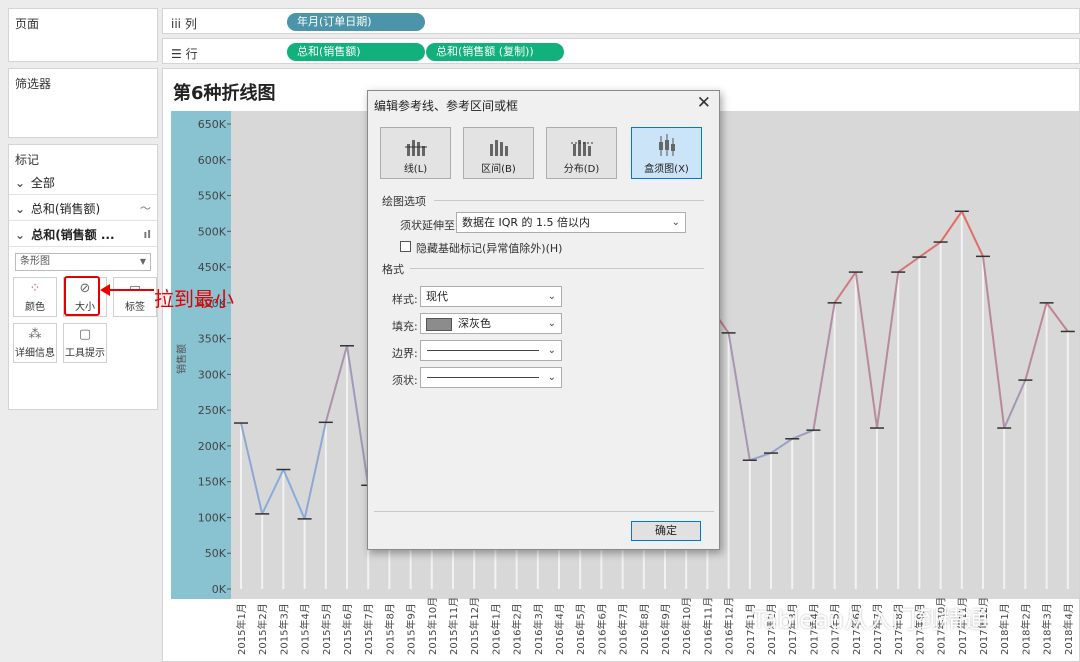 This screenshot has height=662, width=1080. I want to click on marks-row-sales: ⌄ 总和(销售额) ～, so click(83, 209).